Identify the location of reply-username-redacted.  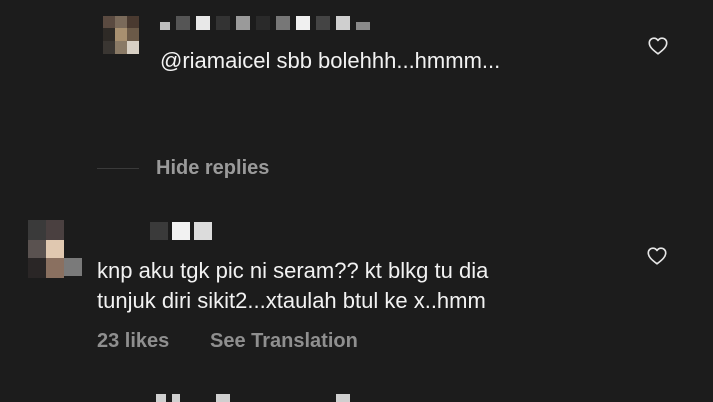
(265, 23).